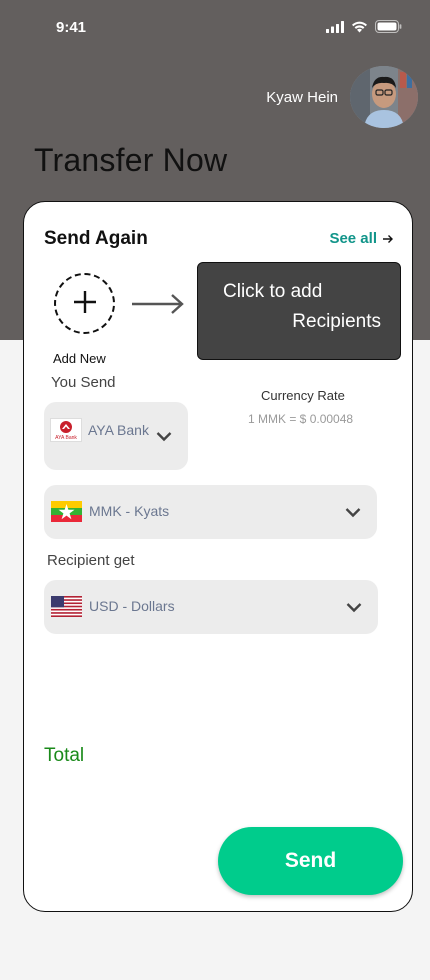 Image resolution: width=430 pixels, height=980 pixels. I want to click on currency-rate-value: 1 MMK = $ 0.00048, so click(301, 419).